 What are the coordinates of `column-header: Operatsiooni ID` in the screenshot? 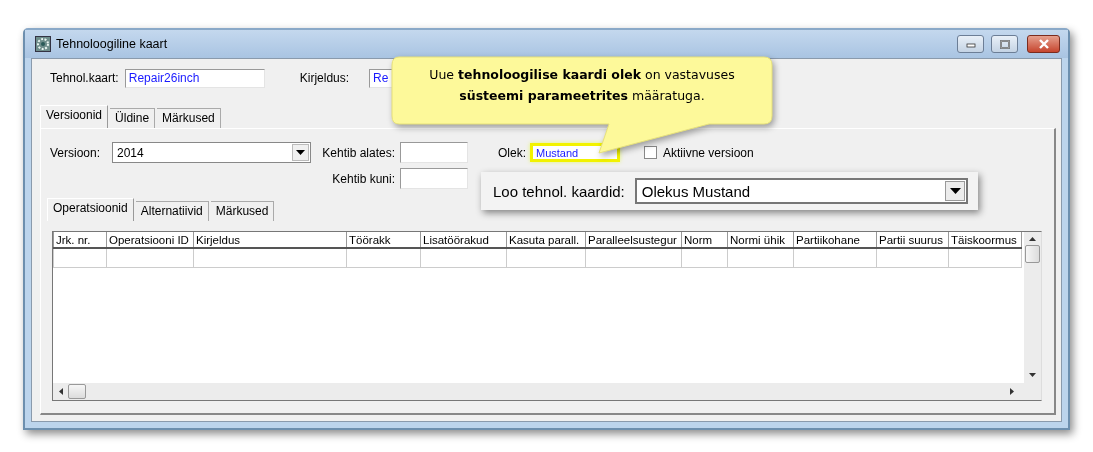 It's located at (150, 240).